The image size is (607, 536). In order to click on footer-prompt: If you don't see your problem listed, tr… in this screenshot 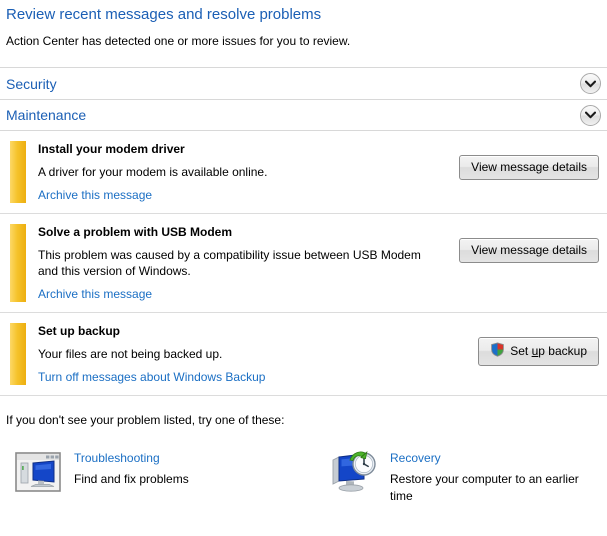, I will do `click(145, 420)`.